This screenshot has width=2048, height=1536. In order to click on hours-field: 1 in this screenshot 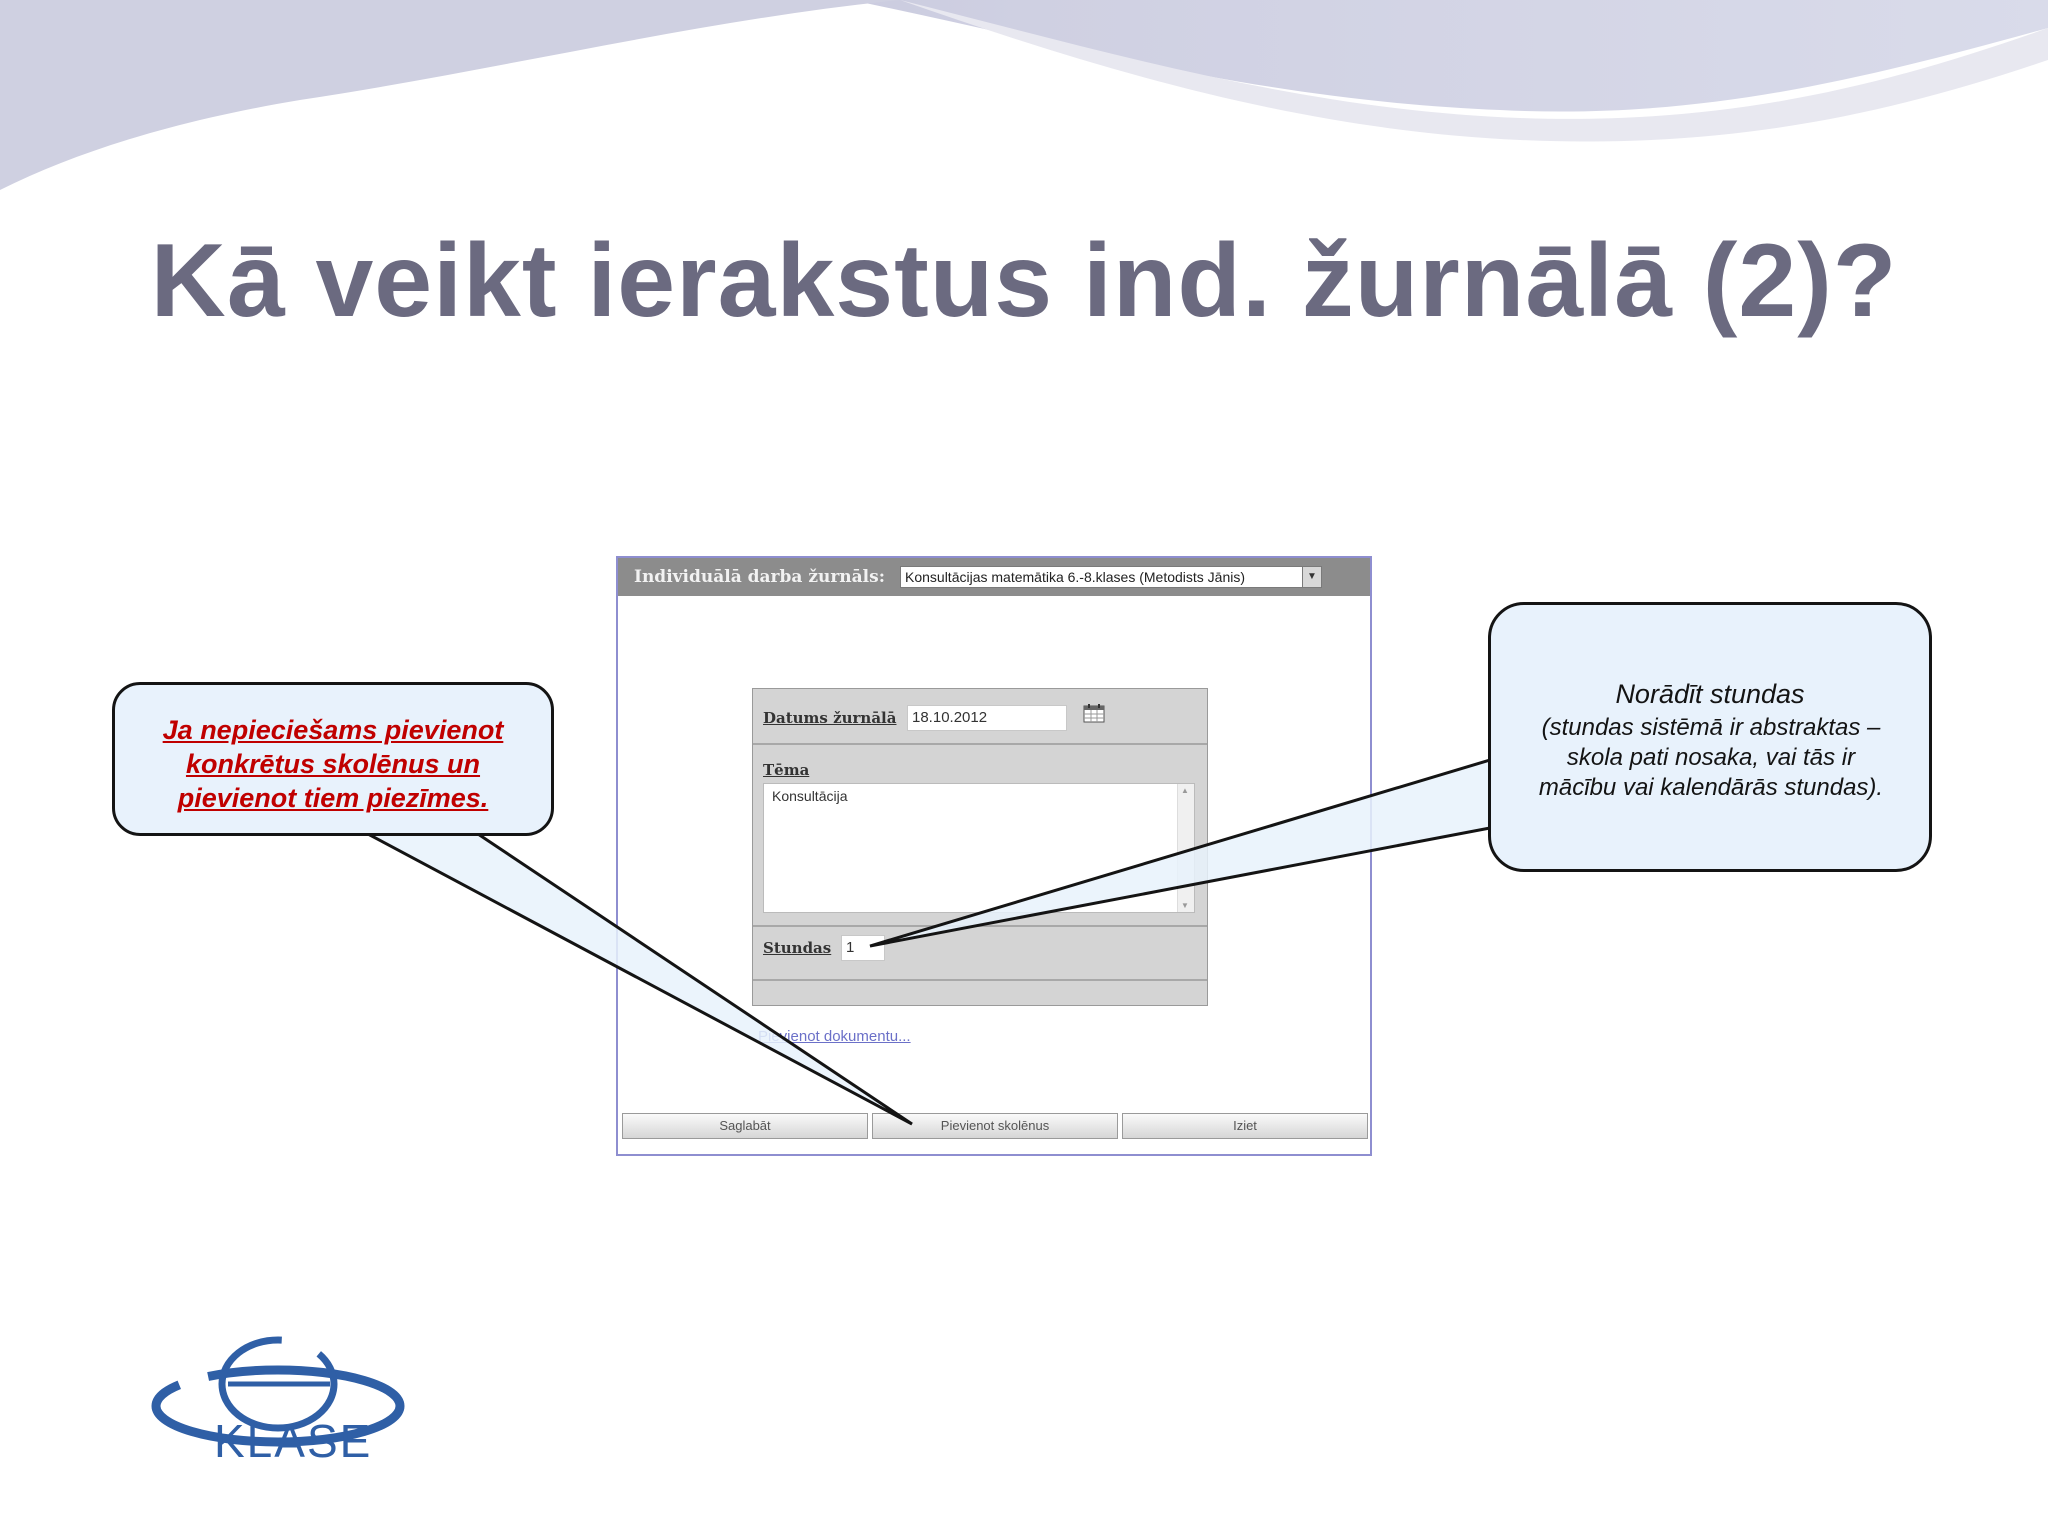, I will do `click(863, 948)`.